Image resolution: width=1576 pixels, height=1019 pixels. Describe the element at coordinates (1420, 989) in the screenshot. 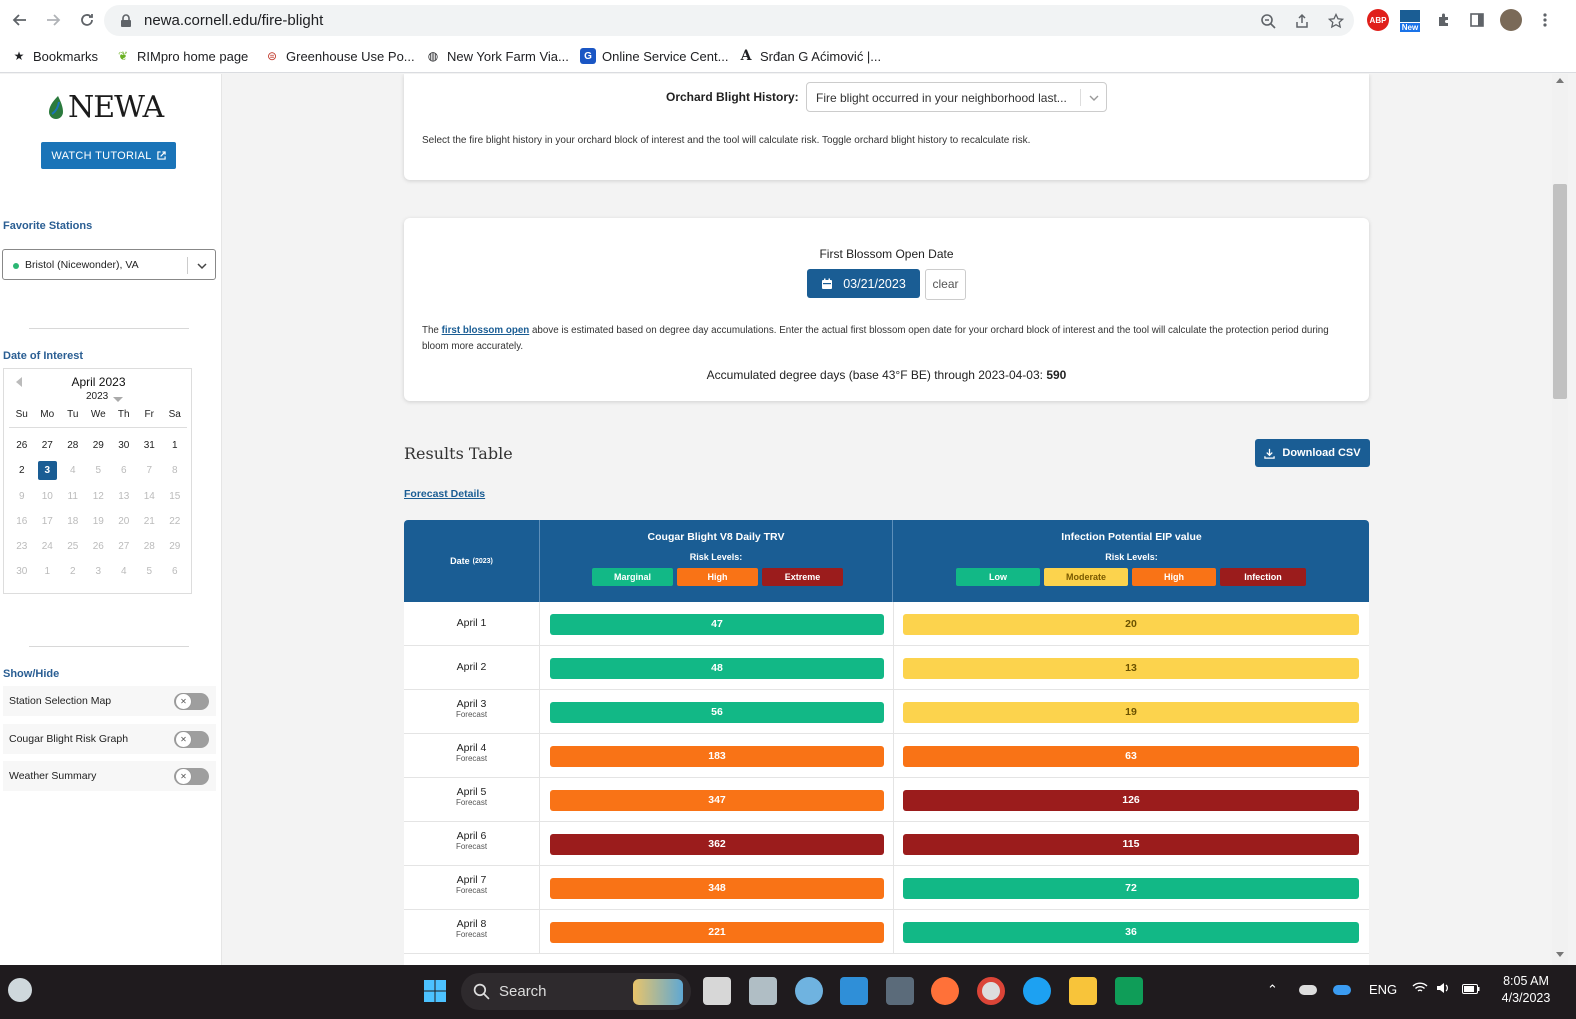

I see `wifi-icon` at that location.